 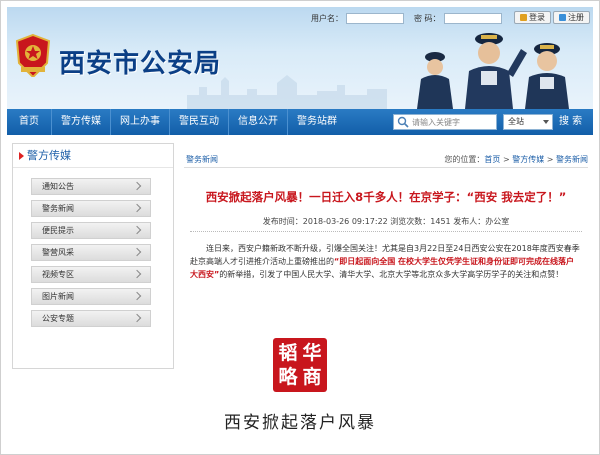 I want to click on sidebar-item-videos: 视频专区, so click(x=91, y=274).